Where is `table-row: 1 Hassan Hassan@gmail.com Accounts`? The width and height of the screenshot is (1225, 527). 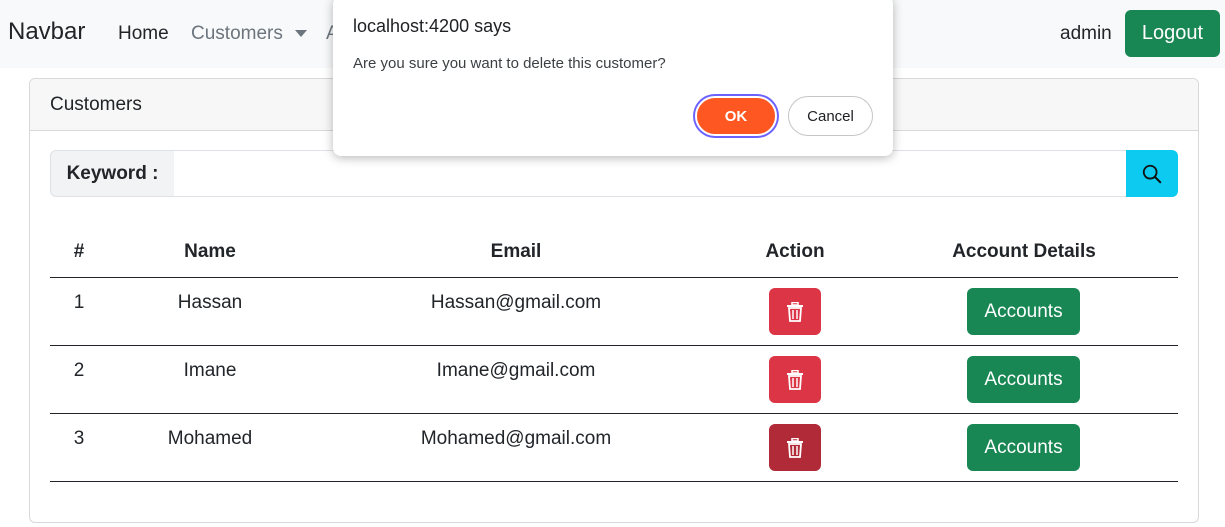 table-row: 1 Hassan Hassan@gmail.com Accounts is located at coordinates (614, 312).